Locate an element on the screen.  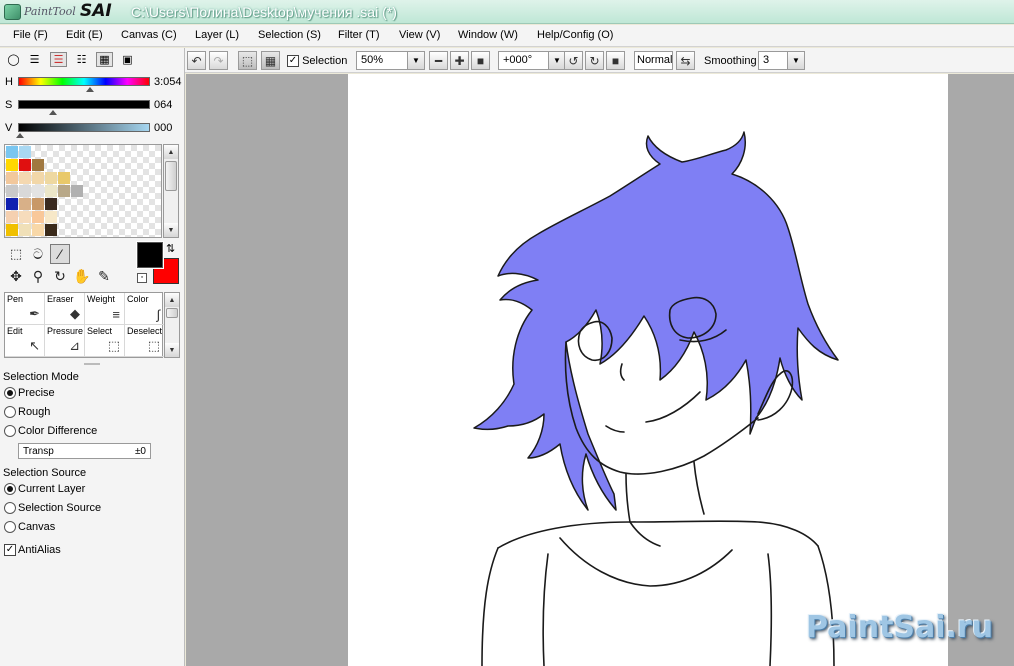
transparency-slider: Transp ±0 is located at coordinates (84, 451).